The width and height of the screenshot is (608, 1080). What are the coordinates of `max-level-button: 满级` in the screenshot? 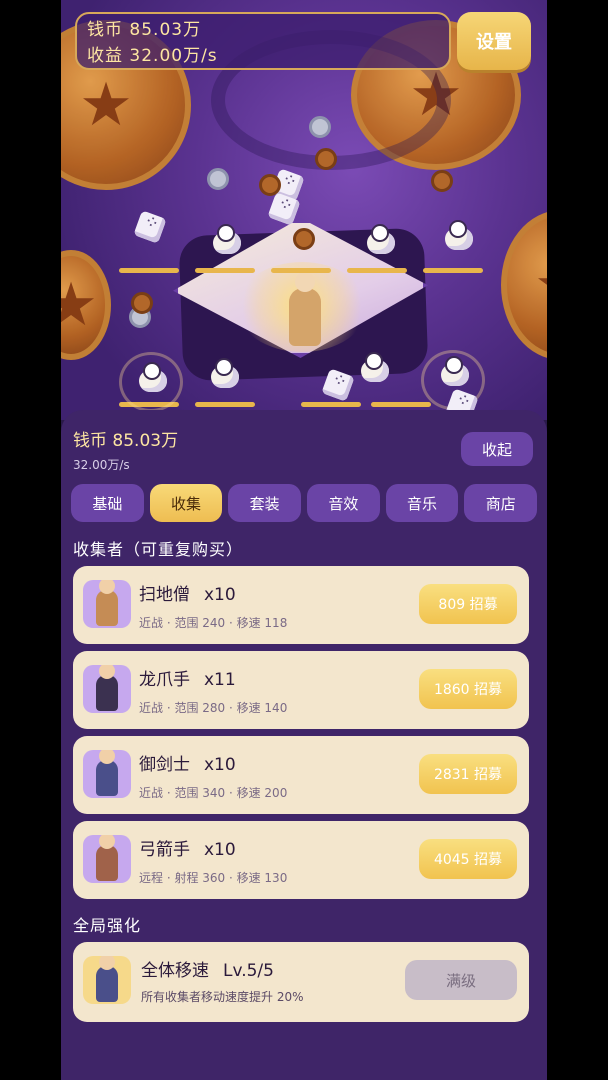 It's located at (461, 980).